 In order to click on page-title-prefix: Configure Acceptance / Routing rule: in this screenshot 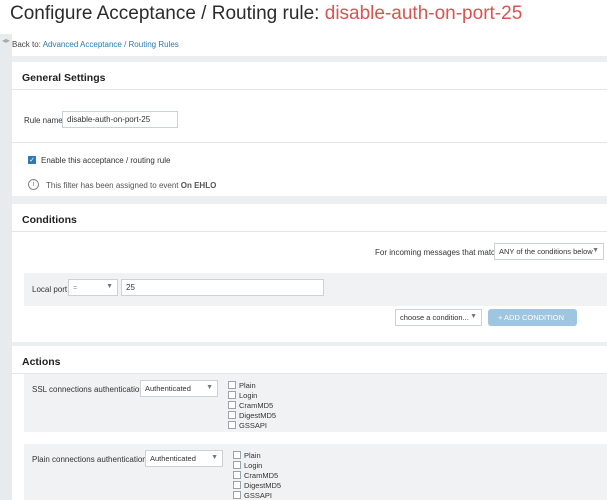, I will do `click(167, 13)`.